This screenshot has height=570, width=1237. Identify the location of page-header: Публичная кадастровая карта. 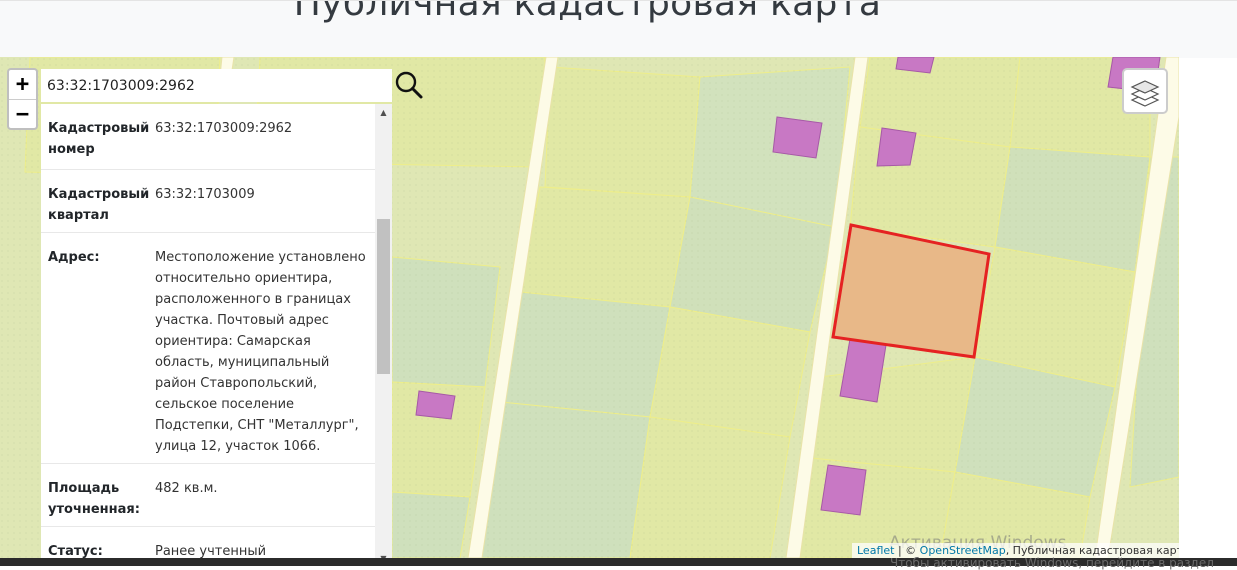
(618, 29).